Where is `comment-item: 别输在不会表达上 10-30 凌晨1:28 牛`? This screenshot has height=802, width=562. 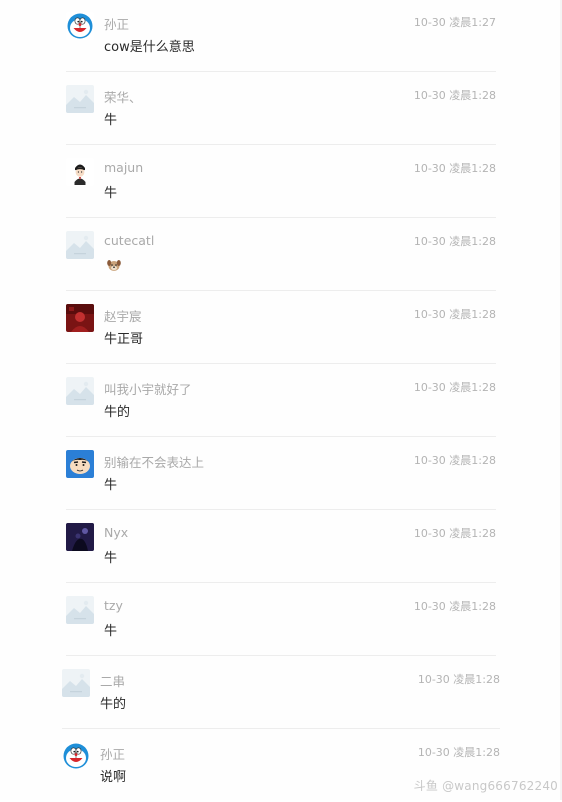
comment-item: 别输在不会表达上 10-30 凌晨1:28 牛 is located at coordinates (281, 474).